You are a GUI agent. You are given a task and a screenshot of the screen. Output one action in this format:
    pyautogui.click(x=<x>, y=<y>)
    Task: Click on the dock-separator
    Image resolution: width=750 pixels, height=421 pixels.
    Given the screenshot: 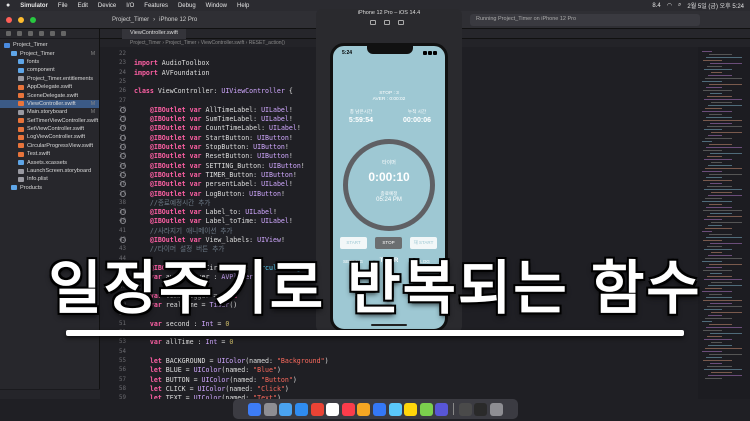 What is the action you would take?
    pyautogui.click(x=453, y=409)
    